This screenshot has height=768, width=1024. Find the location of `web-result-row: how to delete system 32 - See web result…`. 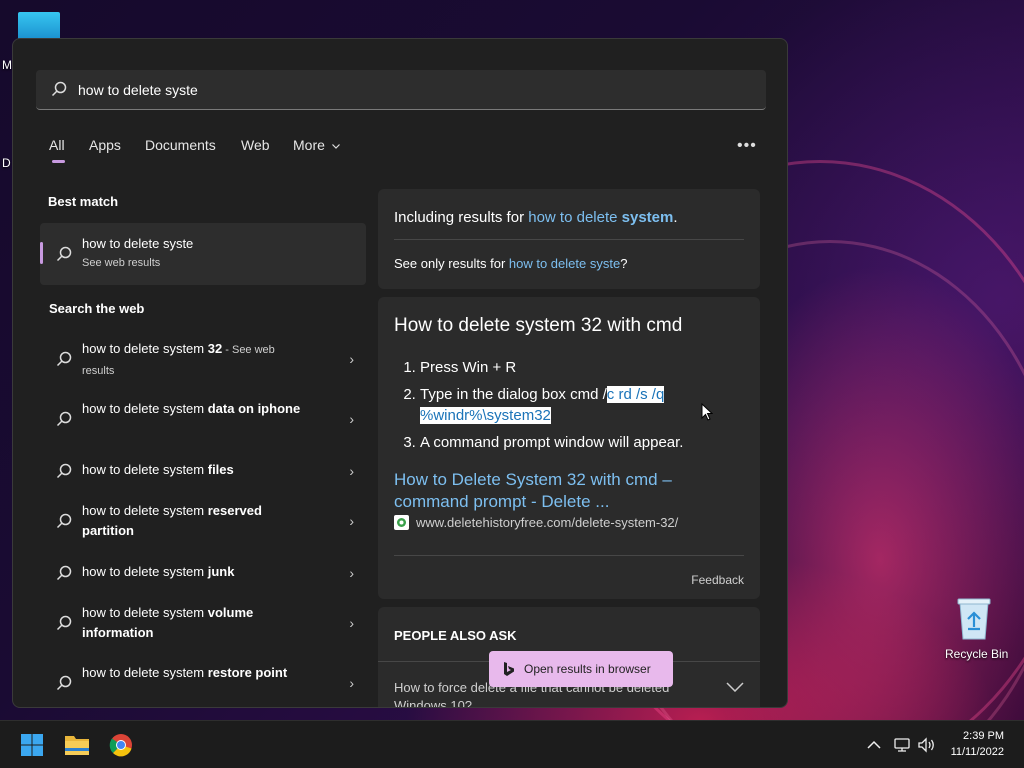

web-result-row: how to delete system 32 - See web result… is located at coordinates (203, 359).